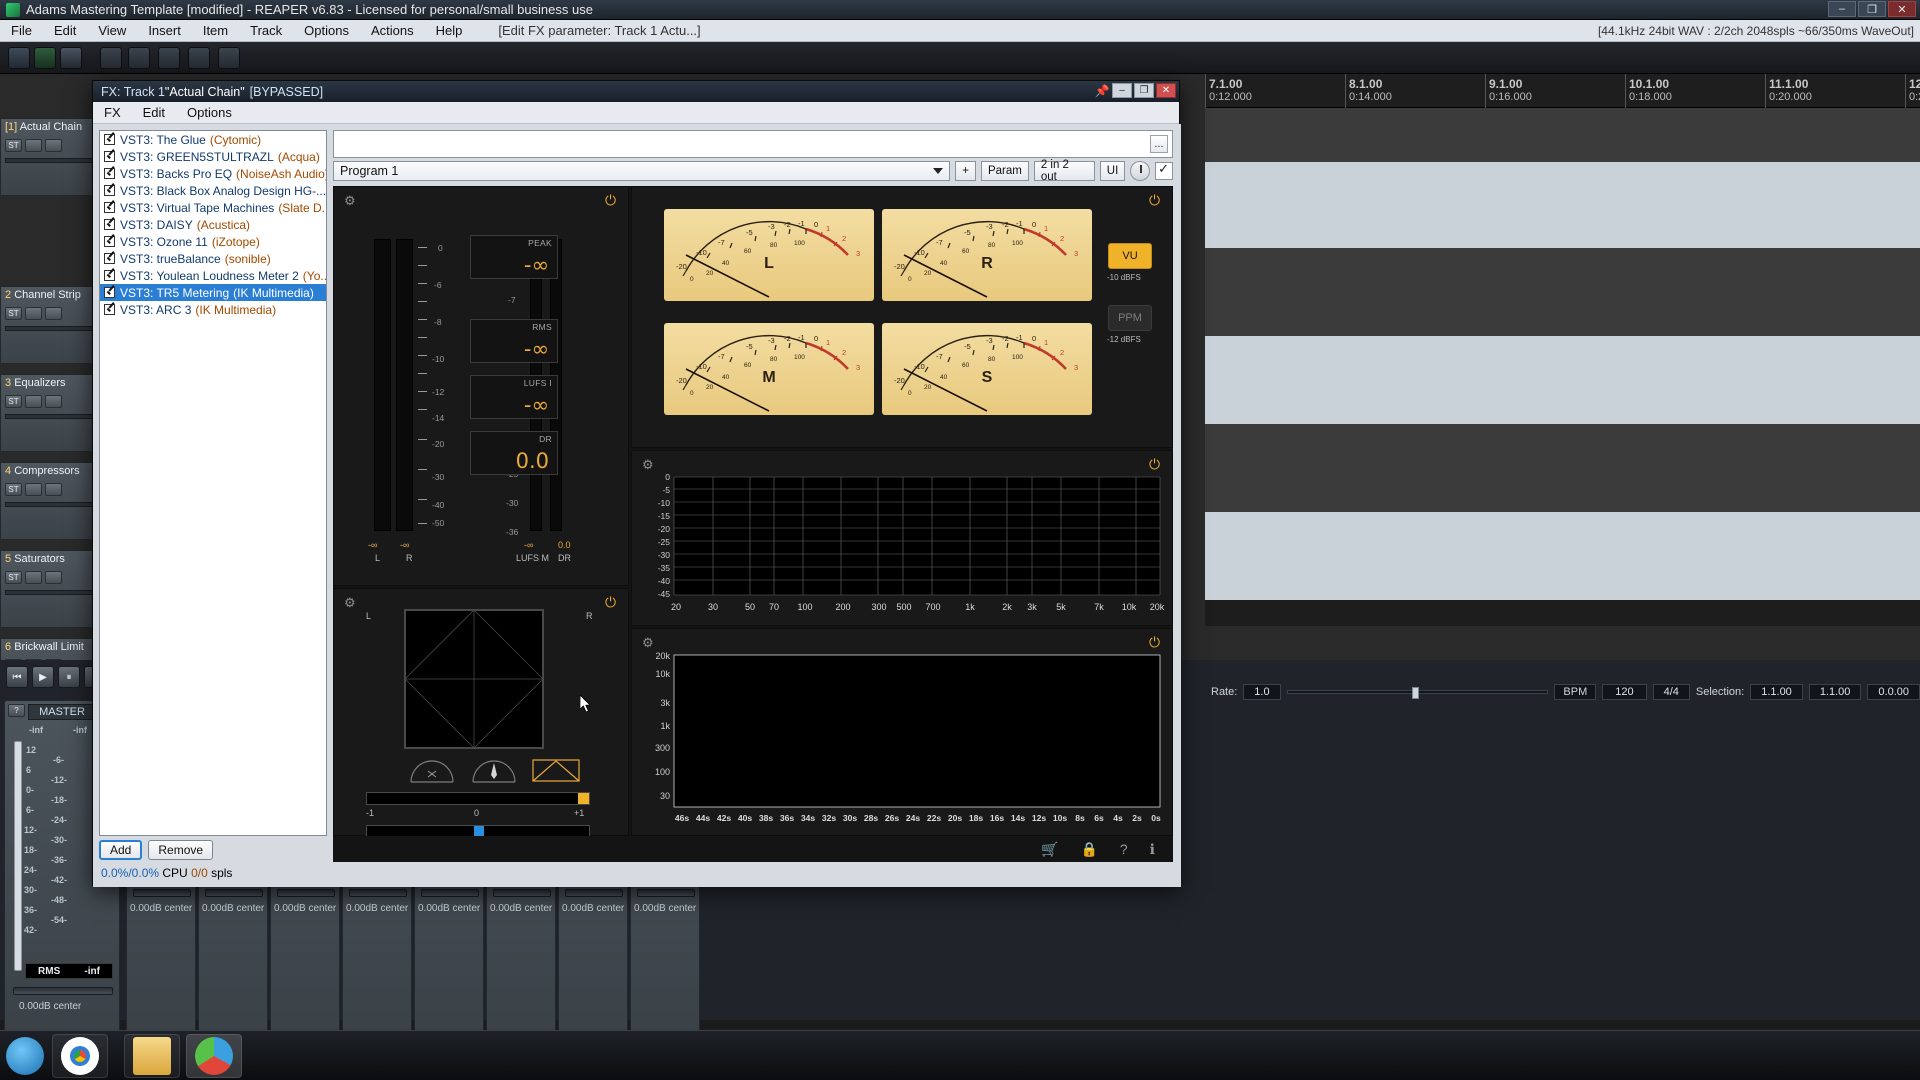  Describe the element at coordinates (478, 798) in the screenshot. I see `correlation-meter` at that location.